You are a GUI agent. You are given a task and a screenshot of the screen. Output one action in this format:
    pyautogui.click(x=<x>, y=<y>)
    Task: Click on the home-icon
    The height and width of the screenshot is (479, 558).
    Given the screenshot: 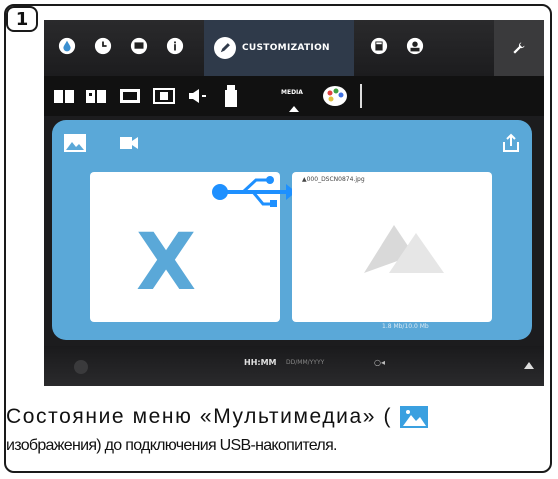 What is the action you would take?
    pyautogui.click(x=81, y=367)
    